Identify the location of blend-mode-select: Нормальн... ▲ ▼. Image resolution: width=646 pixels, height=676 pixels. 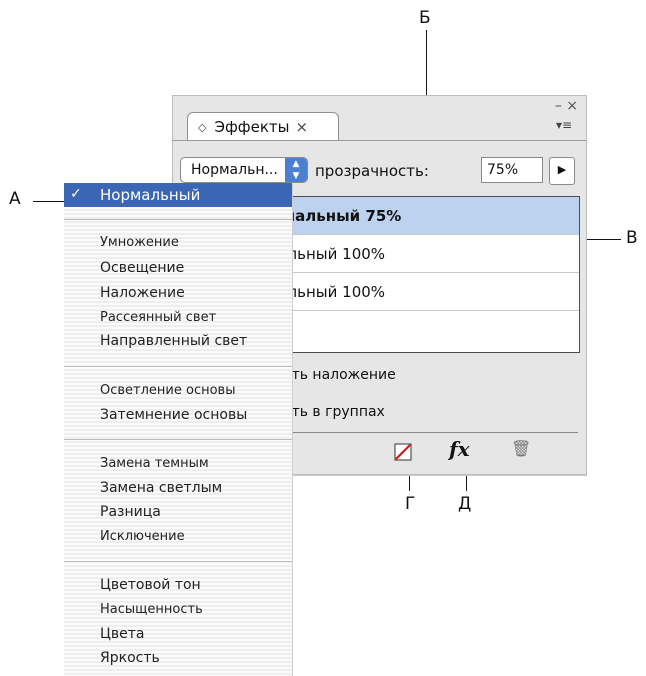
(244, 170).